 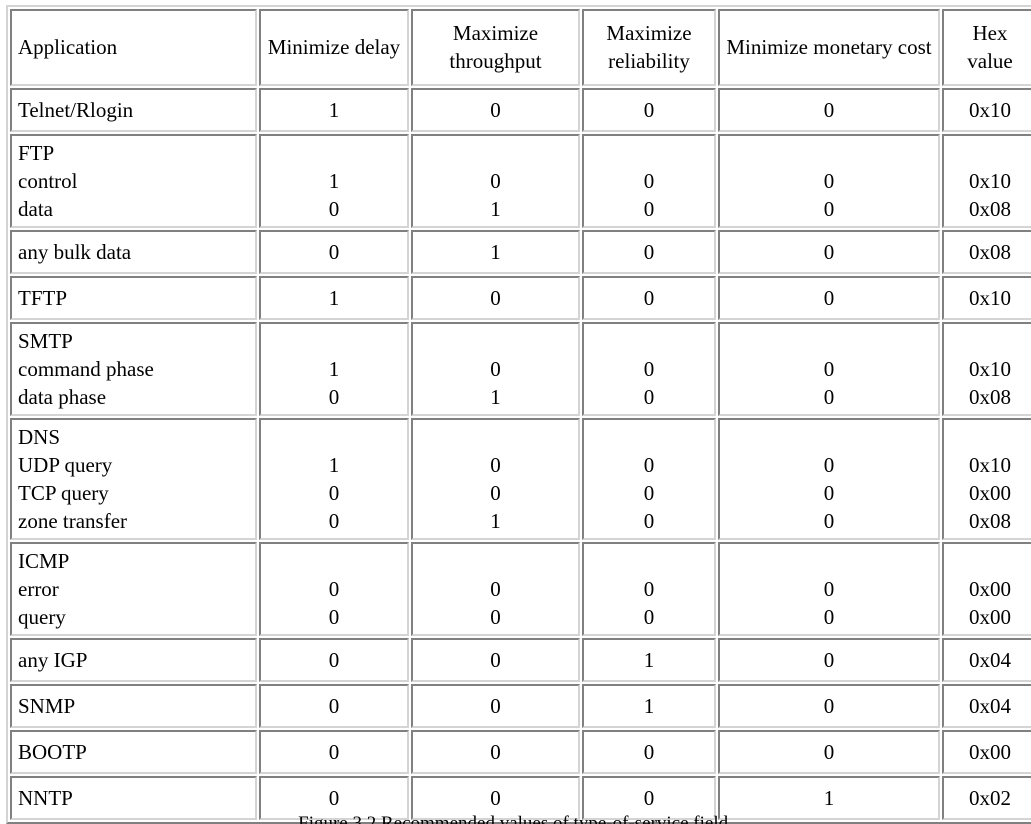 What do you see at coordinates (649, 47) in the screenshot?
I see `column-header-maximize-reliability: Maximize reliability` at bounding box center [649, 47].